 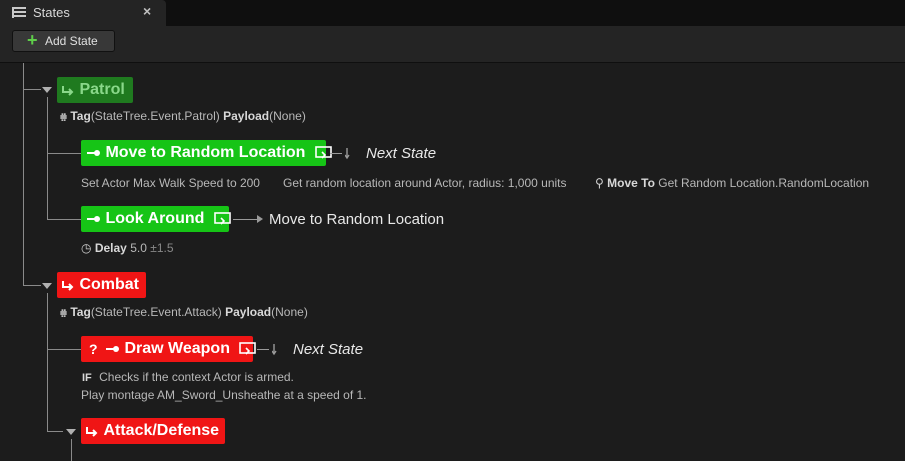 What do you see at coordinates (248, 312) in the screenshot?
I see `combat-payload-label: Payload` at bounding box center [248, 312].